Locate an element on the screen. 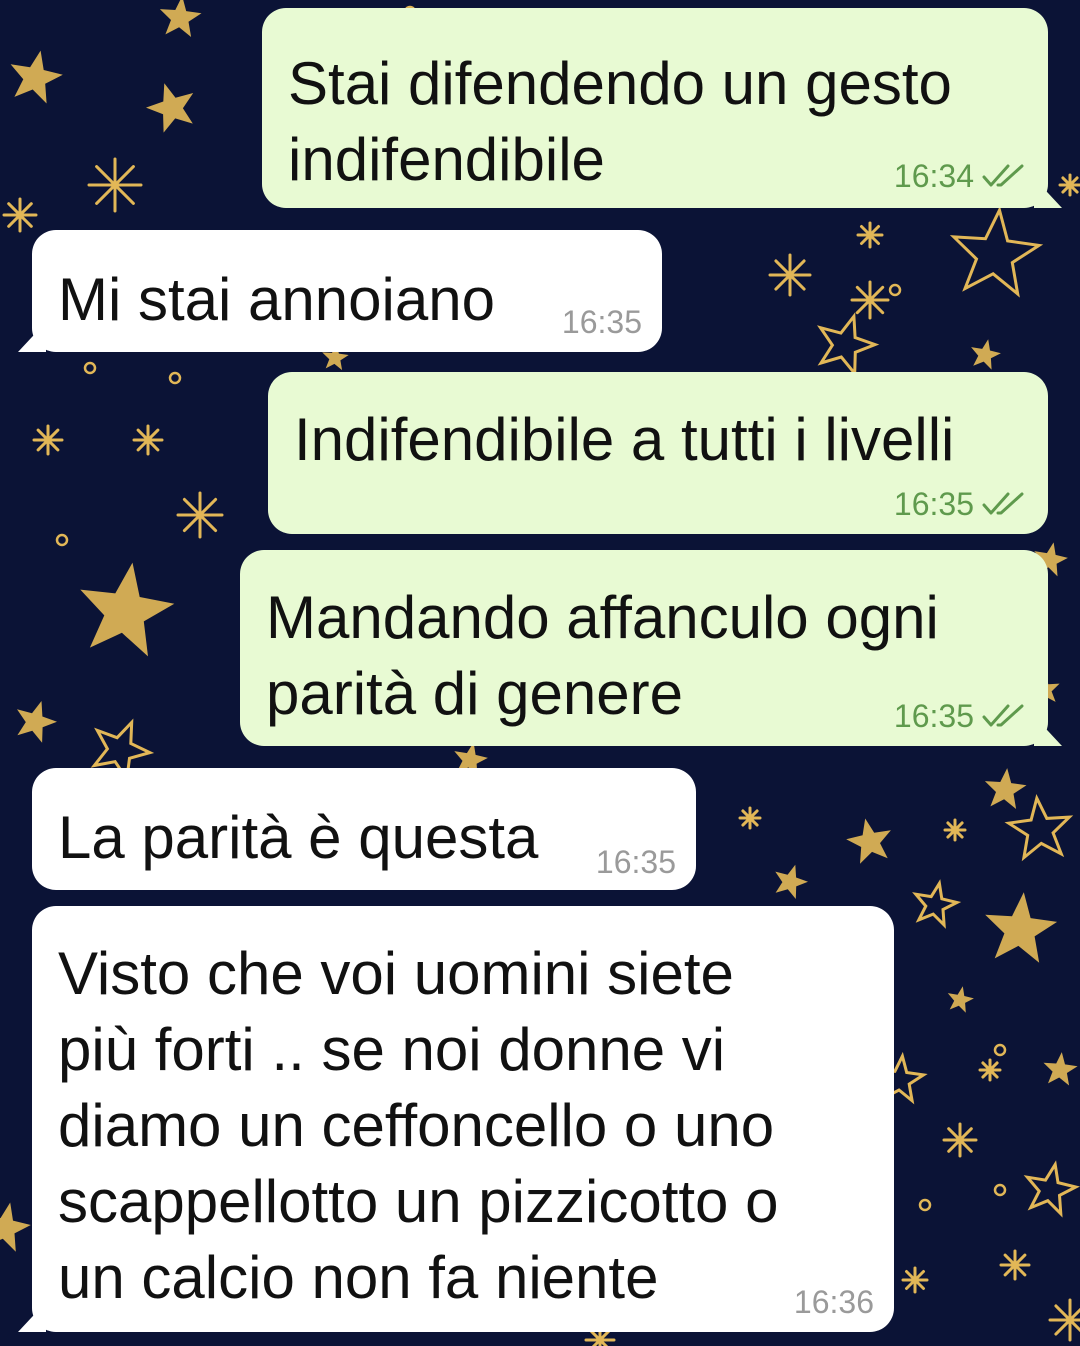 The height and width of the screenshot is (1346, 1080). message-text: Mi stai annoiano is located at coordinates (276, 299).